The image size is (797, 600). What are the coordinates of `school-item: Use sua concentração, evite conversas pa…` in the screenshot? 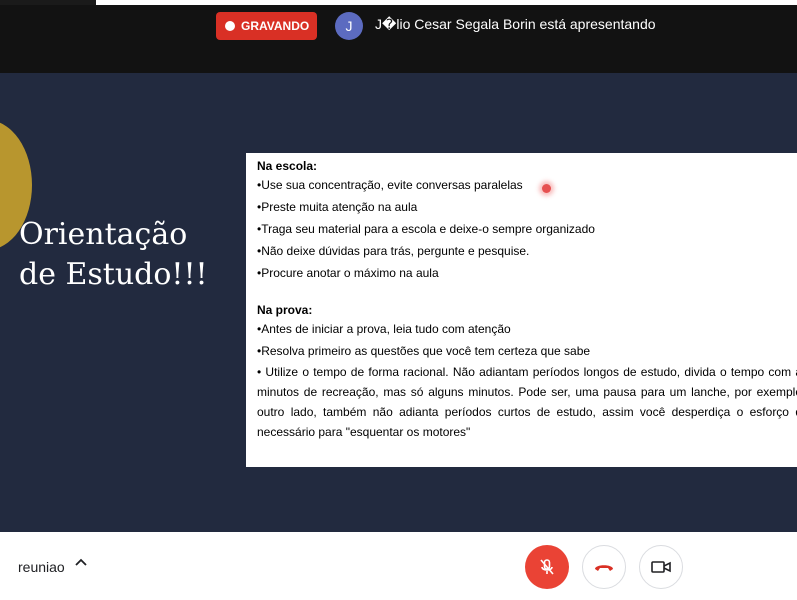 It's located at (527, 185).